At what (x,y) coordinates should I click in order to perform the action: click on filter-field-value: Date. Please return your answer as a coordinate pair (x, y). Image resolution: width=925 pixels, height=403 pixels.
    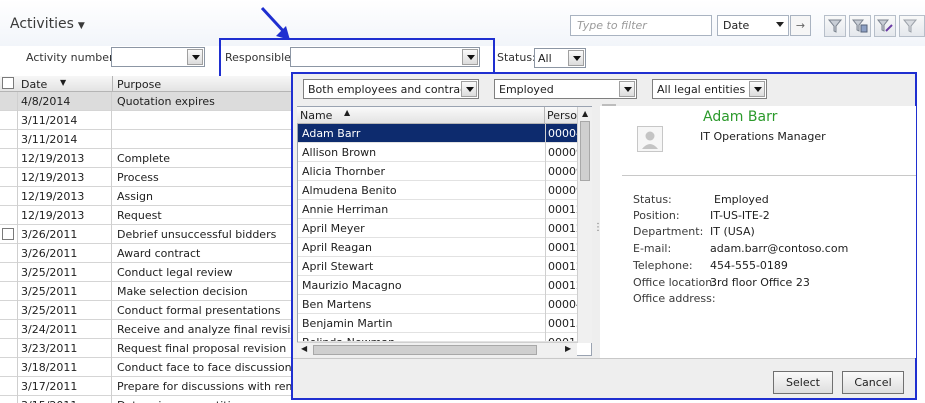
    Looking at the image, I should click on (736, 25).